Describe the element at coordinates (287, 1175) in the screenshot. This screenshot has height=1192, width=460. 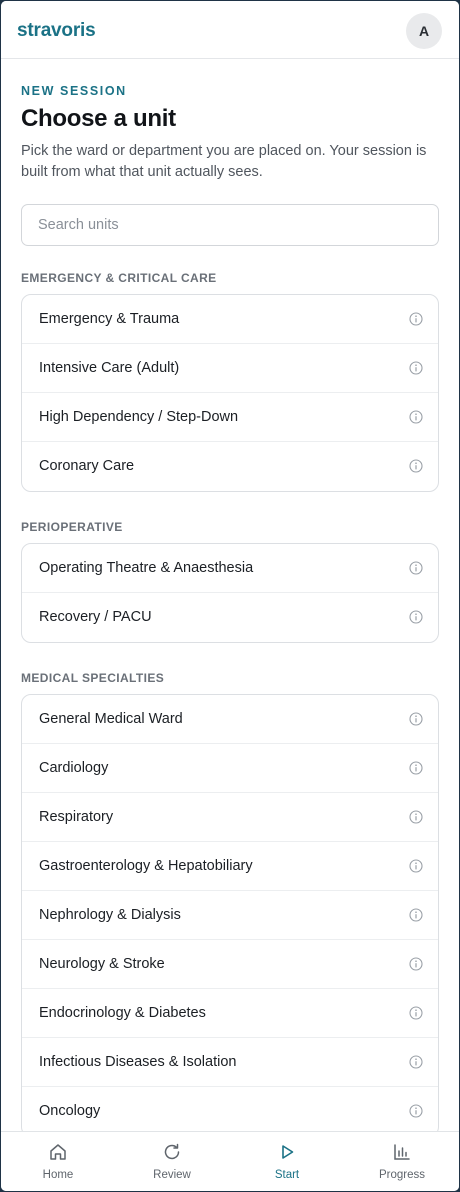
I see `nav-label: Start` at that location.